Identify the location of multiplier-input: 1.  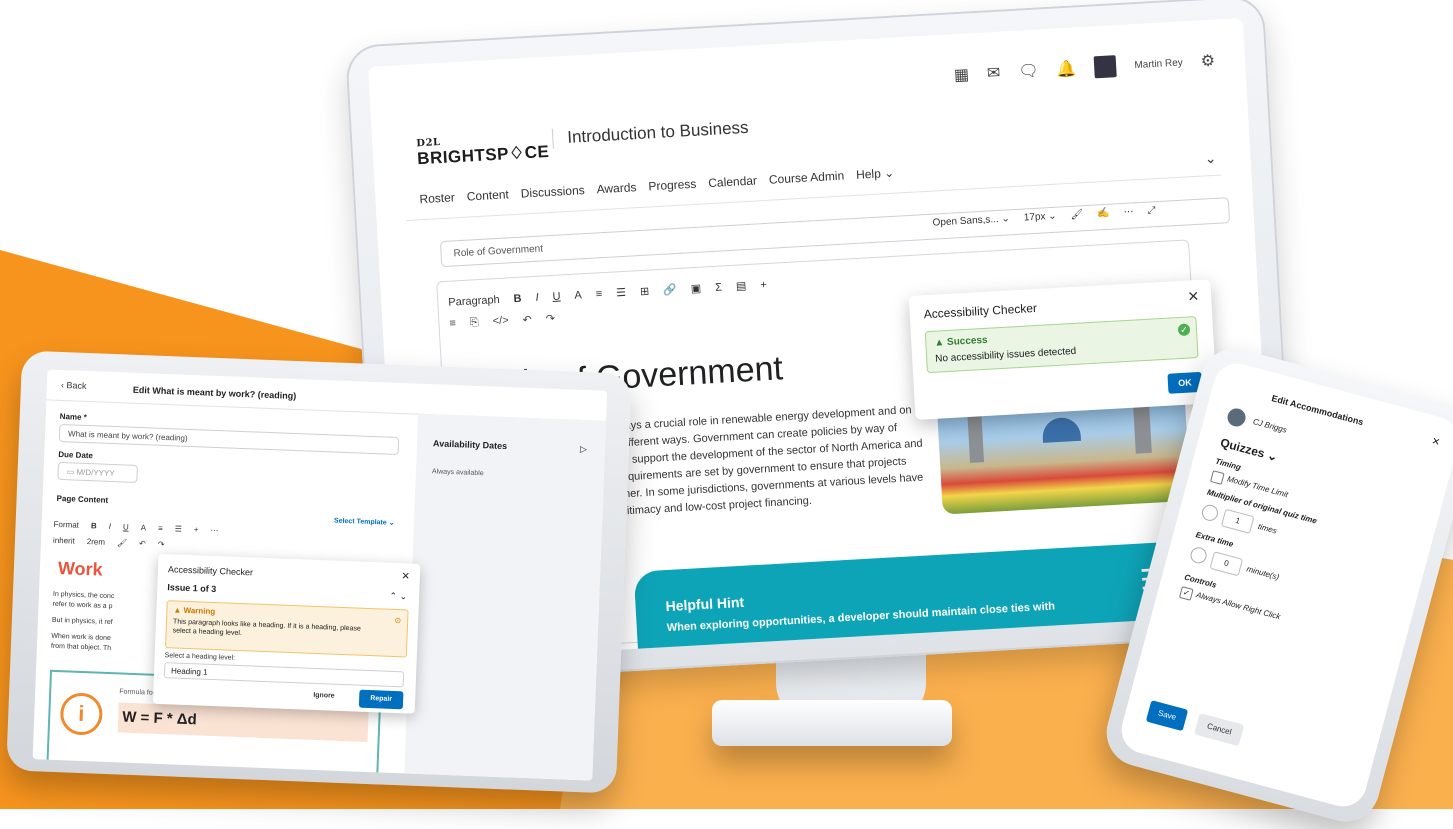
(1237, 521).